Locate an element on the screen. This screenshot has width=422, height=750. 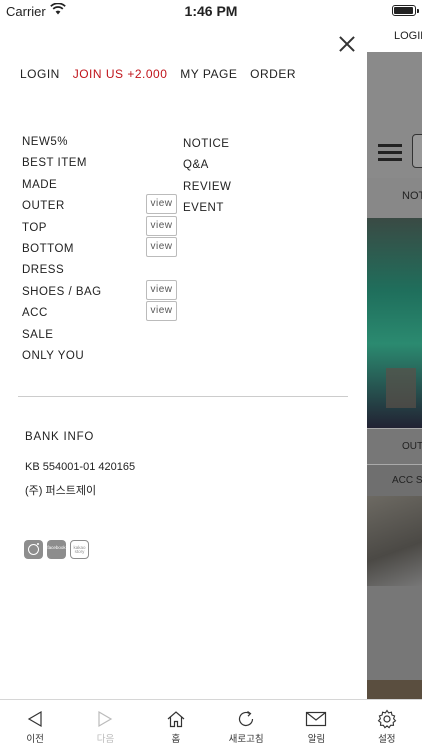
bg-search-box is located at coordinates (417, 151).